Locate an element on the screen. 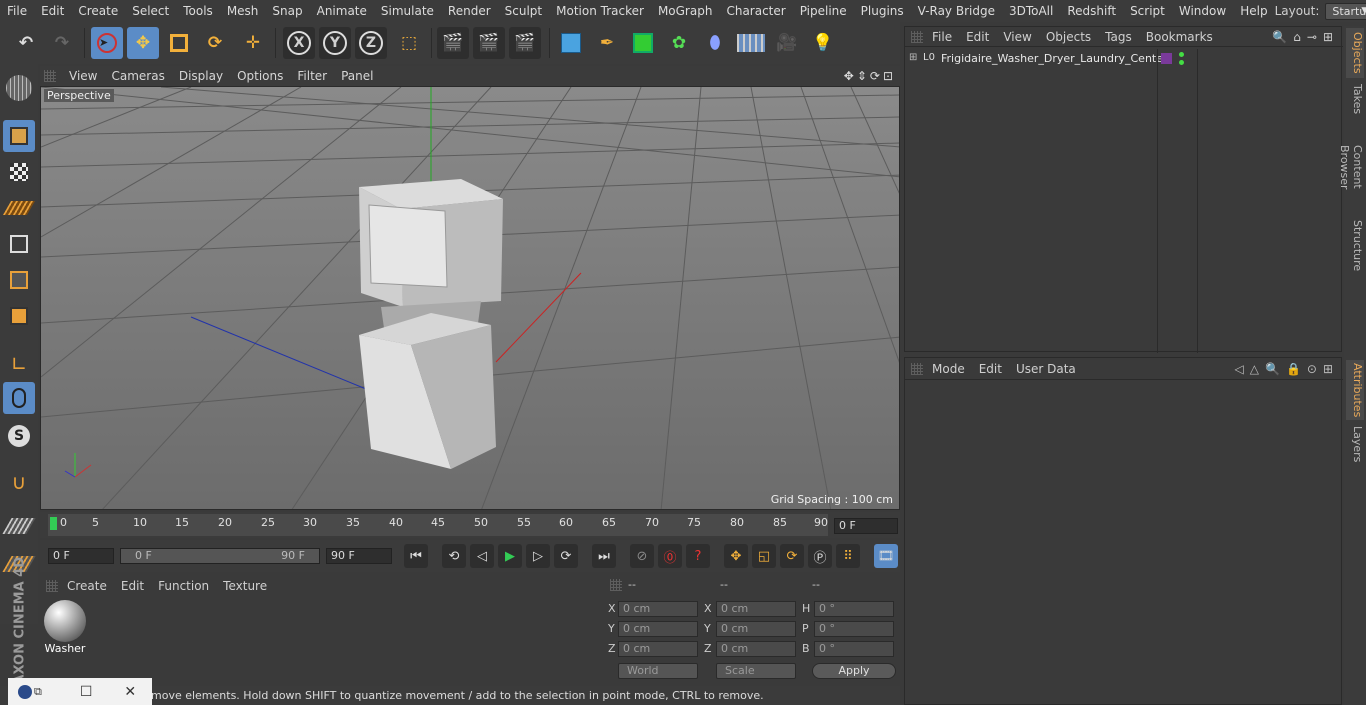 This screenshot has width=1366, height=705. viewport-menu-display: Display is located at coordinates (201, 76).